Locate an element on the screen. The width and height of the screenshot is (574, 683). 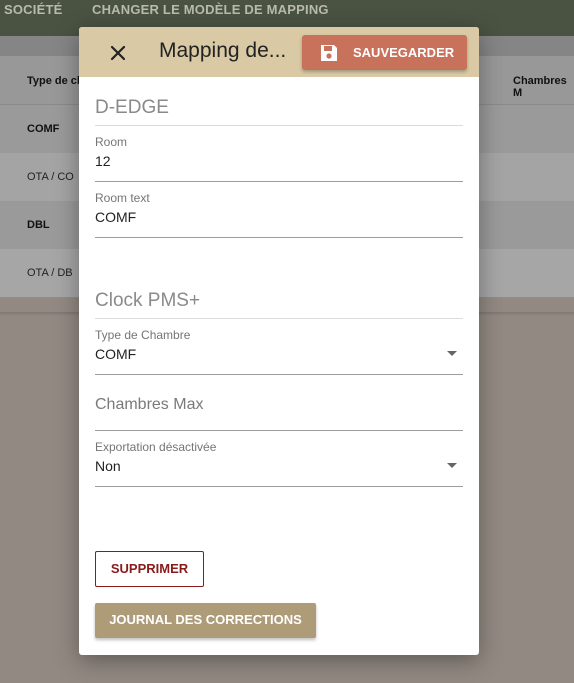
room-label: Room is located at coordinates (111, 142).